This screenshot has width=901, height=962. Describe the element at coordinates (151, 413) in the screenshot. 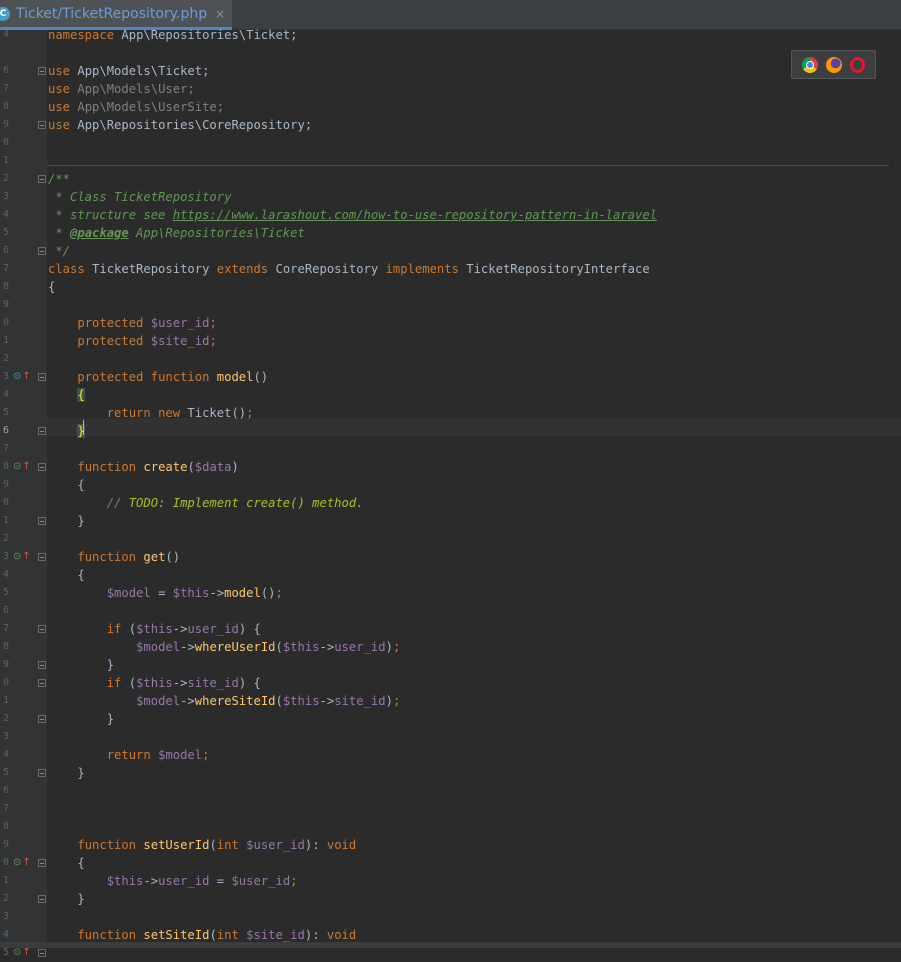

I see `code-line: return new Ticket();` at that location.